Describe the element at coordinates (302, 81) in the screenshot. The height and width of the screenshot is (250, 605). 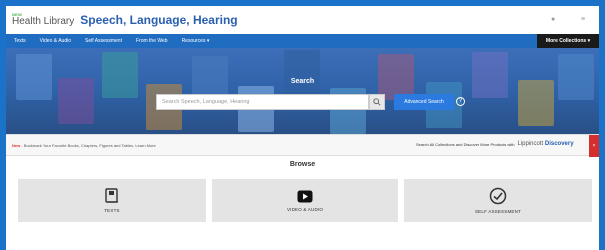
I see `search-heading: Search` at that location.